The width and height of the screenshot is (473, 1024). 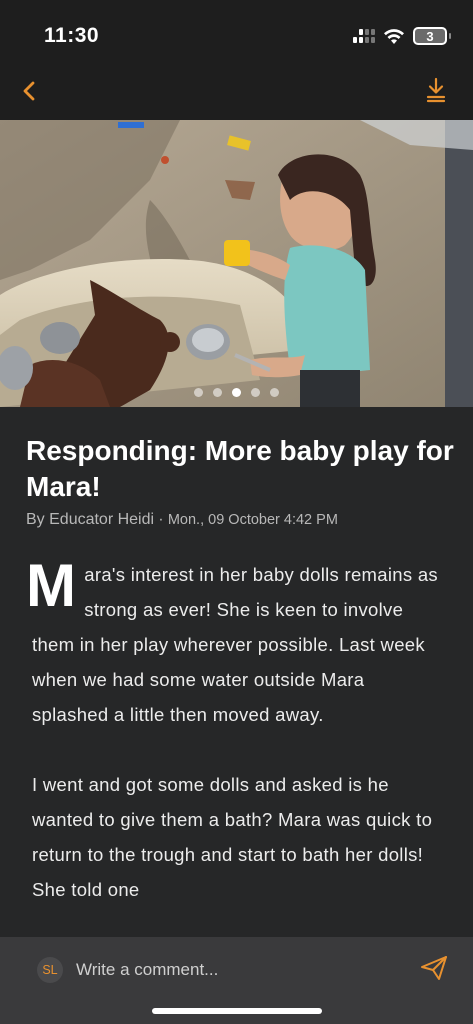 What do you see at coordinates (51, 585) in the screenshot?
I see `drop-cap: M` at bounding box center [51, 585].